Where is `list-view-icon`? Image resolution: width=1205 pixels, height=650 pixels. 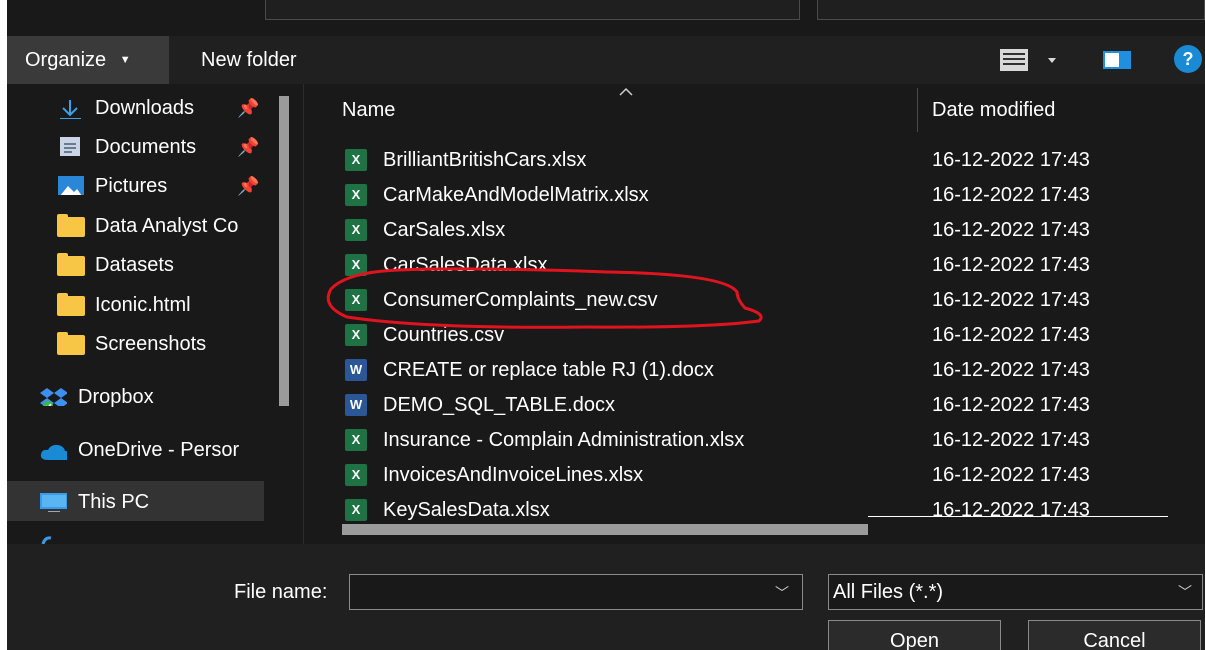
list-view-icon is located at coordinates (1028, 60).